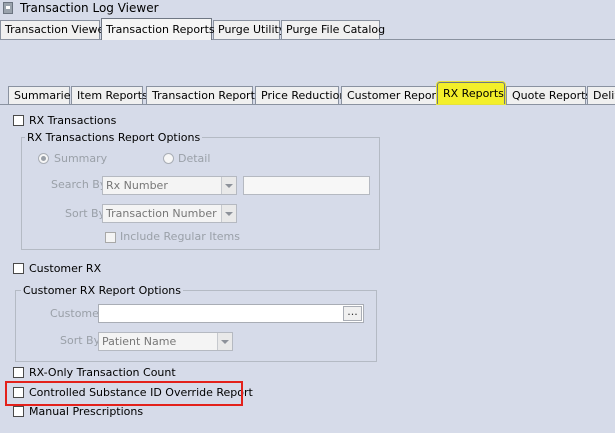 Image resolution: width=615 pixels, height=433 pixels. Describe the element at coordinates (194, 158) in the screenshot. I see `detail-label: Detail` at that location.